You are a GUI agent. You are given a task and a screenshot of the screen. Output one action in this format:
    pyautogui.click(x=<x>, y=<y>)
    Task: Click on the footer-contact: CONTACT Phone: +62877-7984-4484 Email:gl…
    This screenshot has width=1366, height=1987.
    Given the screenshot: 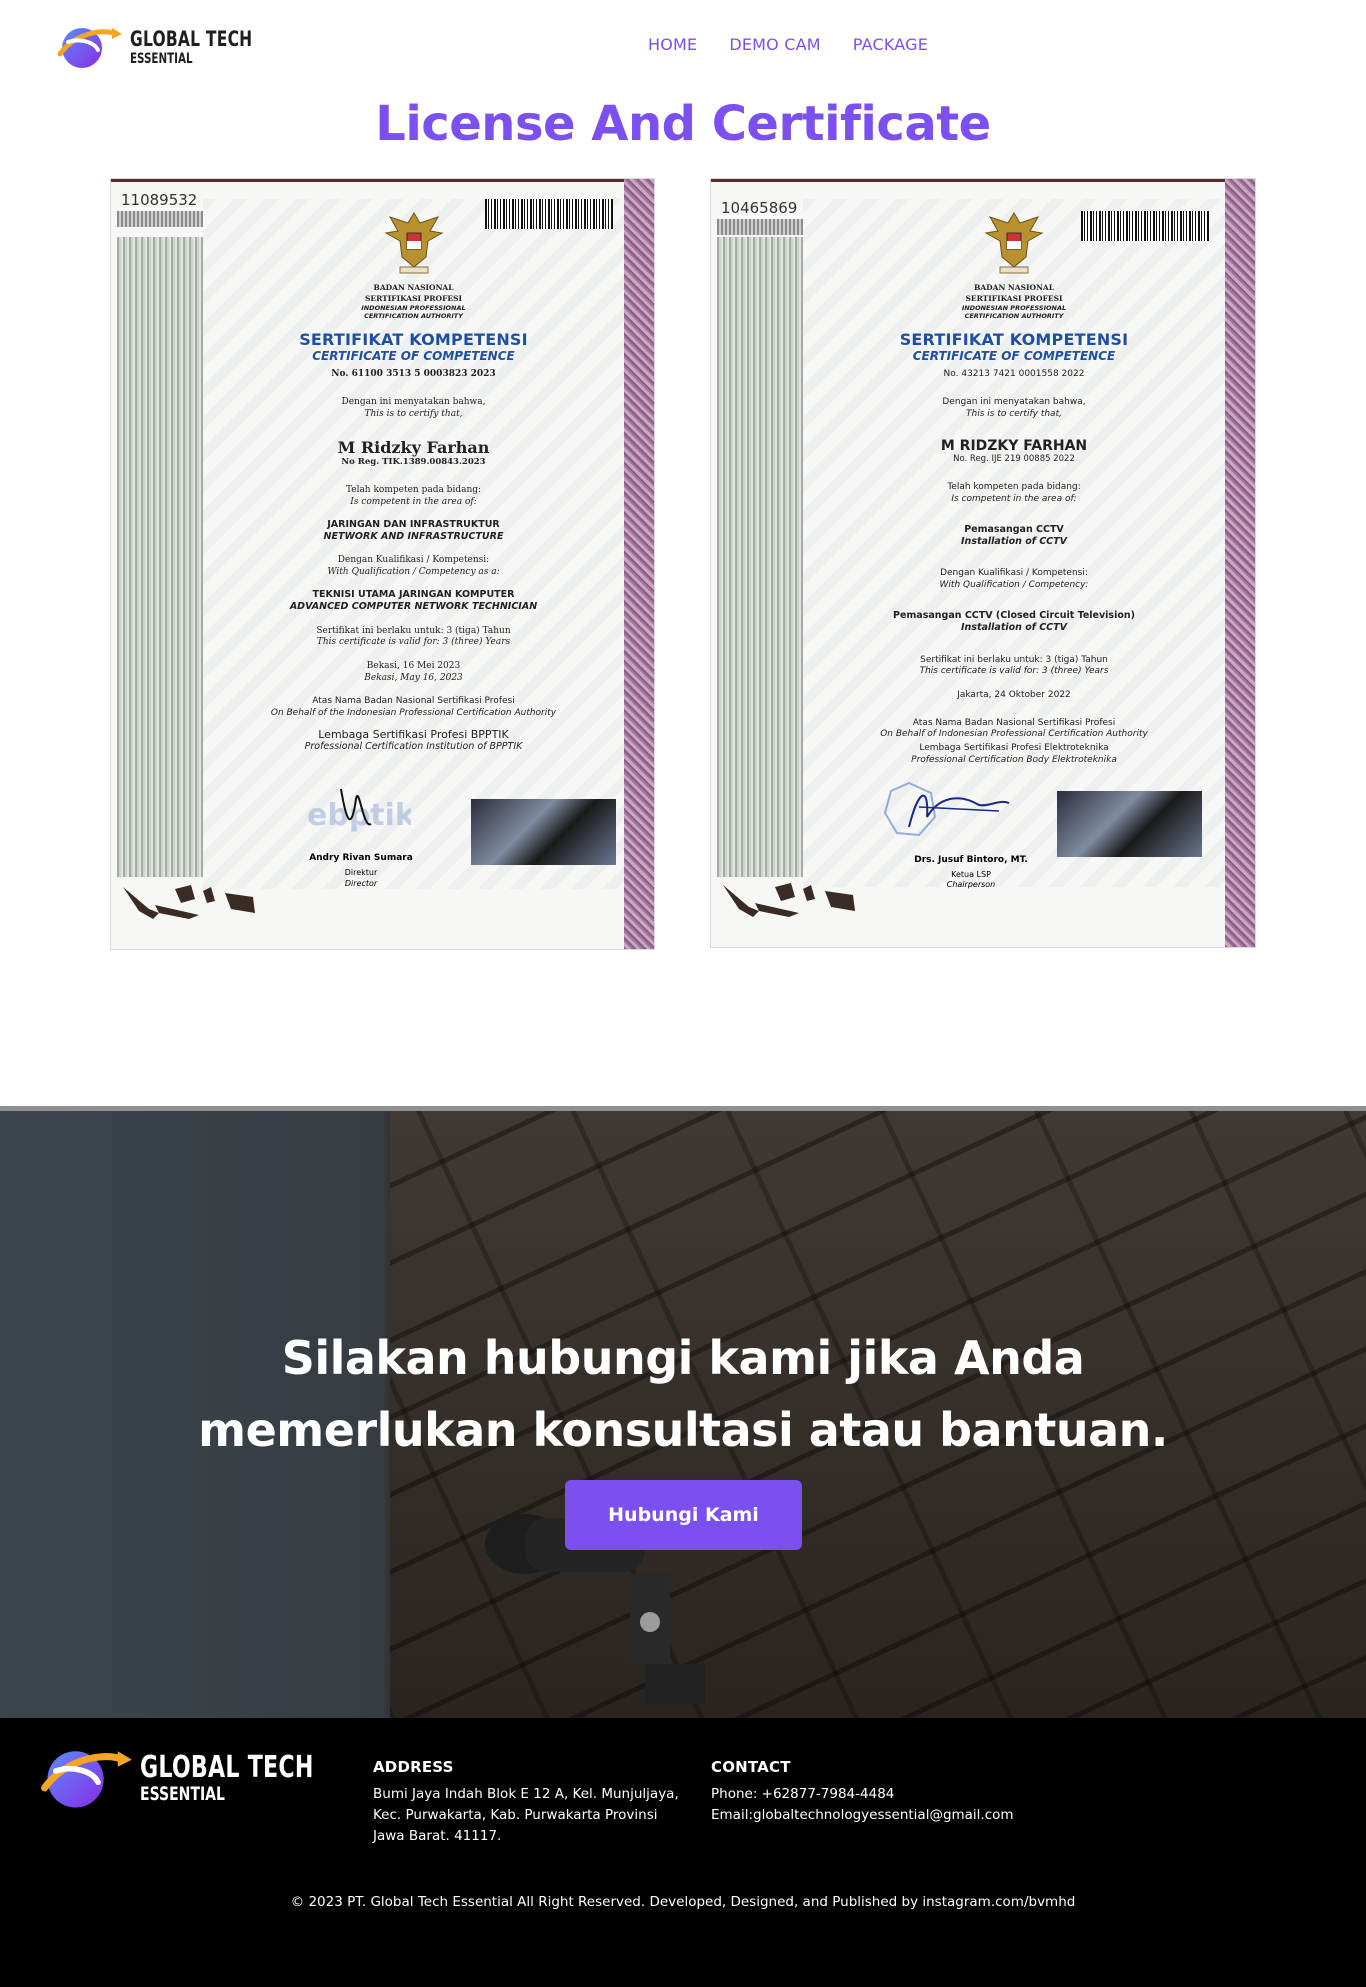 What is the action you would take?
    pyautogui.click(x=891, y=1792)
    